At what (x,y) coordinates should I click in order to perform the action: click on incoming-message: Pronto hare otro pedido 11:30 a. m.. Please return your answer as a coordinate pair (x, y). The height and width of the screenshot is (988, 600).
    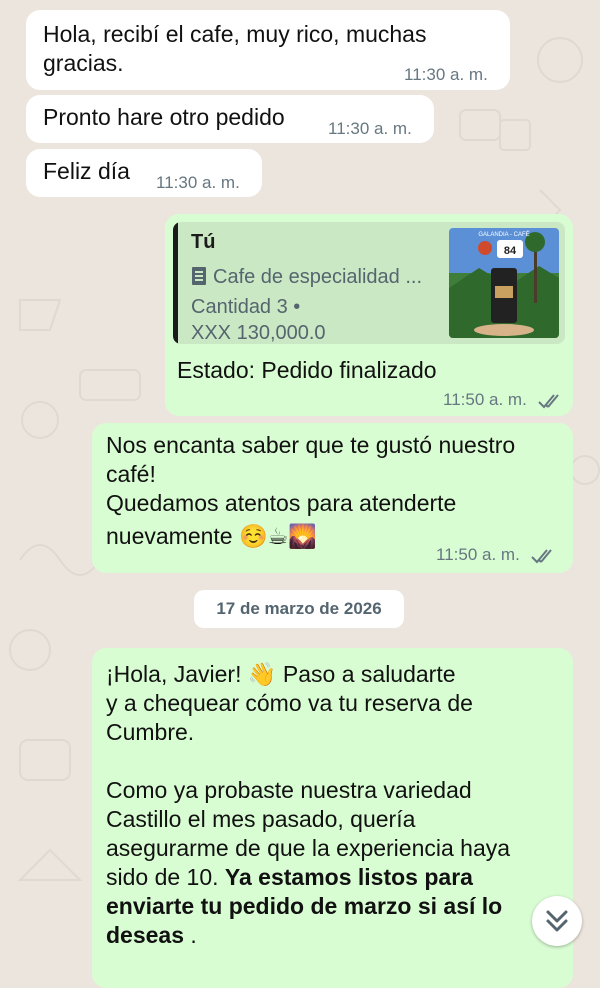
    Looking at the image, I should click on (230, 119).